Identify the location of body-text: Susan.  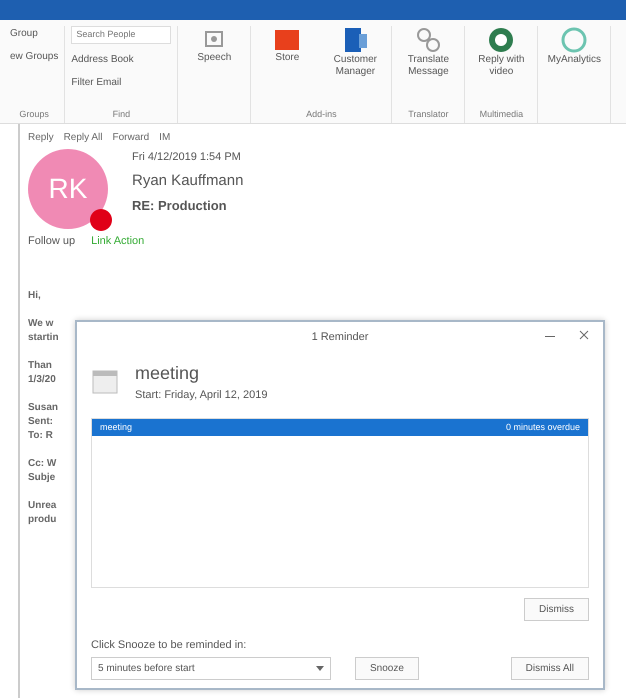
(43, 407).